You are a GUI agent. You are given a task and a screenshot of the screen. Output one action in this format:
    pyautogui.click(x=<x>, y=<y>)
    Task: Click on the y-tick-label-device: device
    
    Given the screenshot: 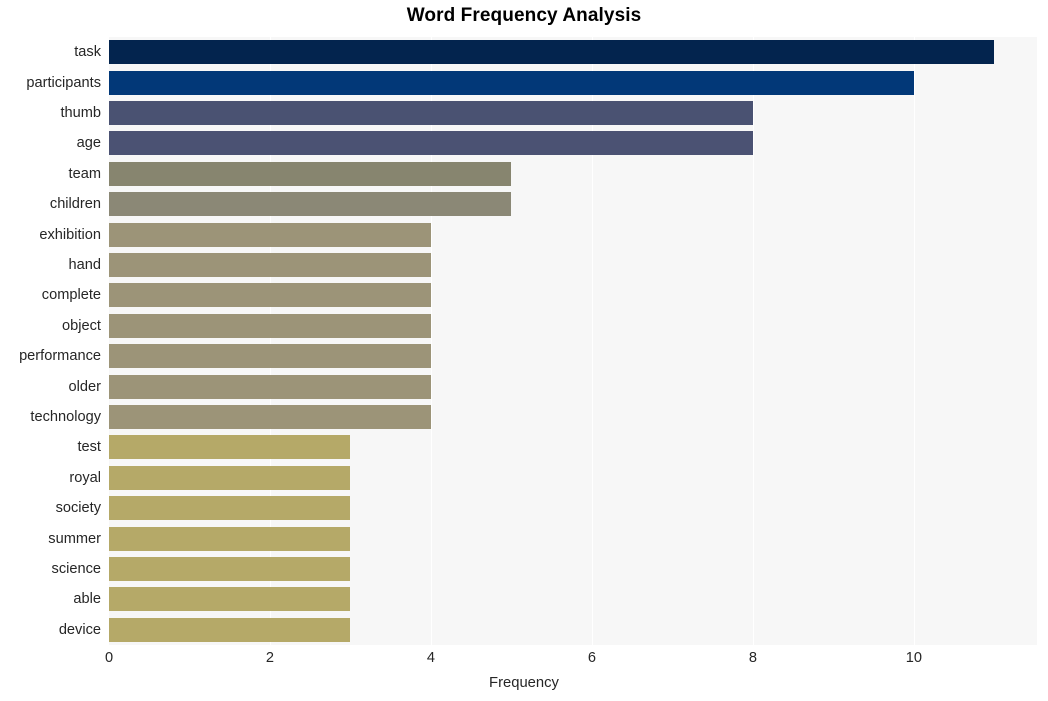 What is the action you would take?
    pyautogui.click(x=79, y=629)
    